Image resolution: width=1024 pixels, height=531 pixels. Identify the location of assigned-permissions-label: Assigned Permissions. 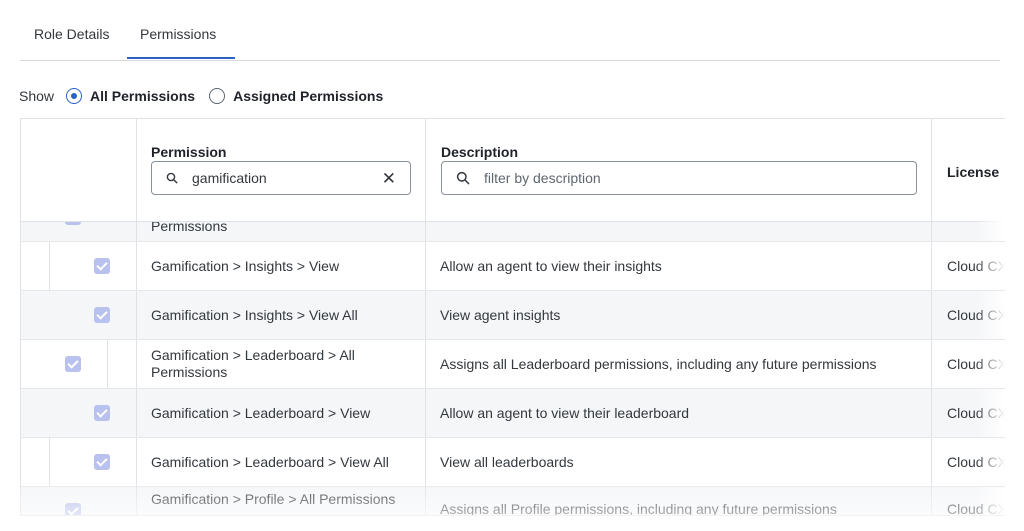
(308, 96).